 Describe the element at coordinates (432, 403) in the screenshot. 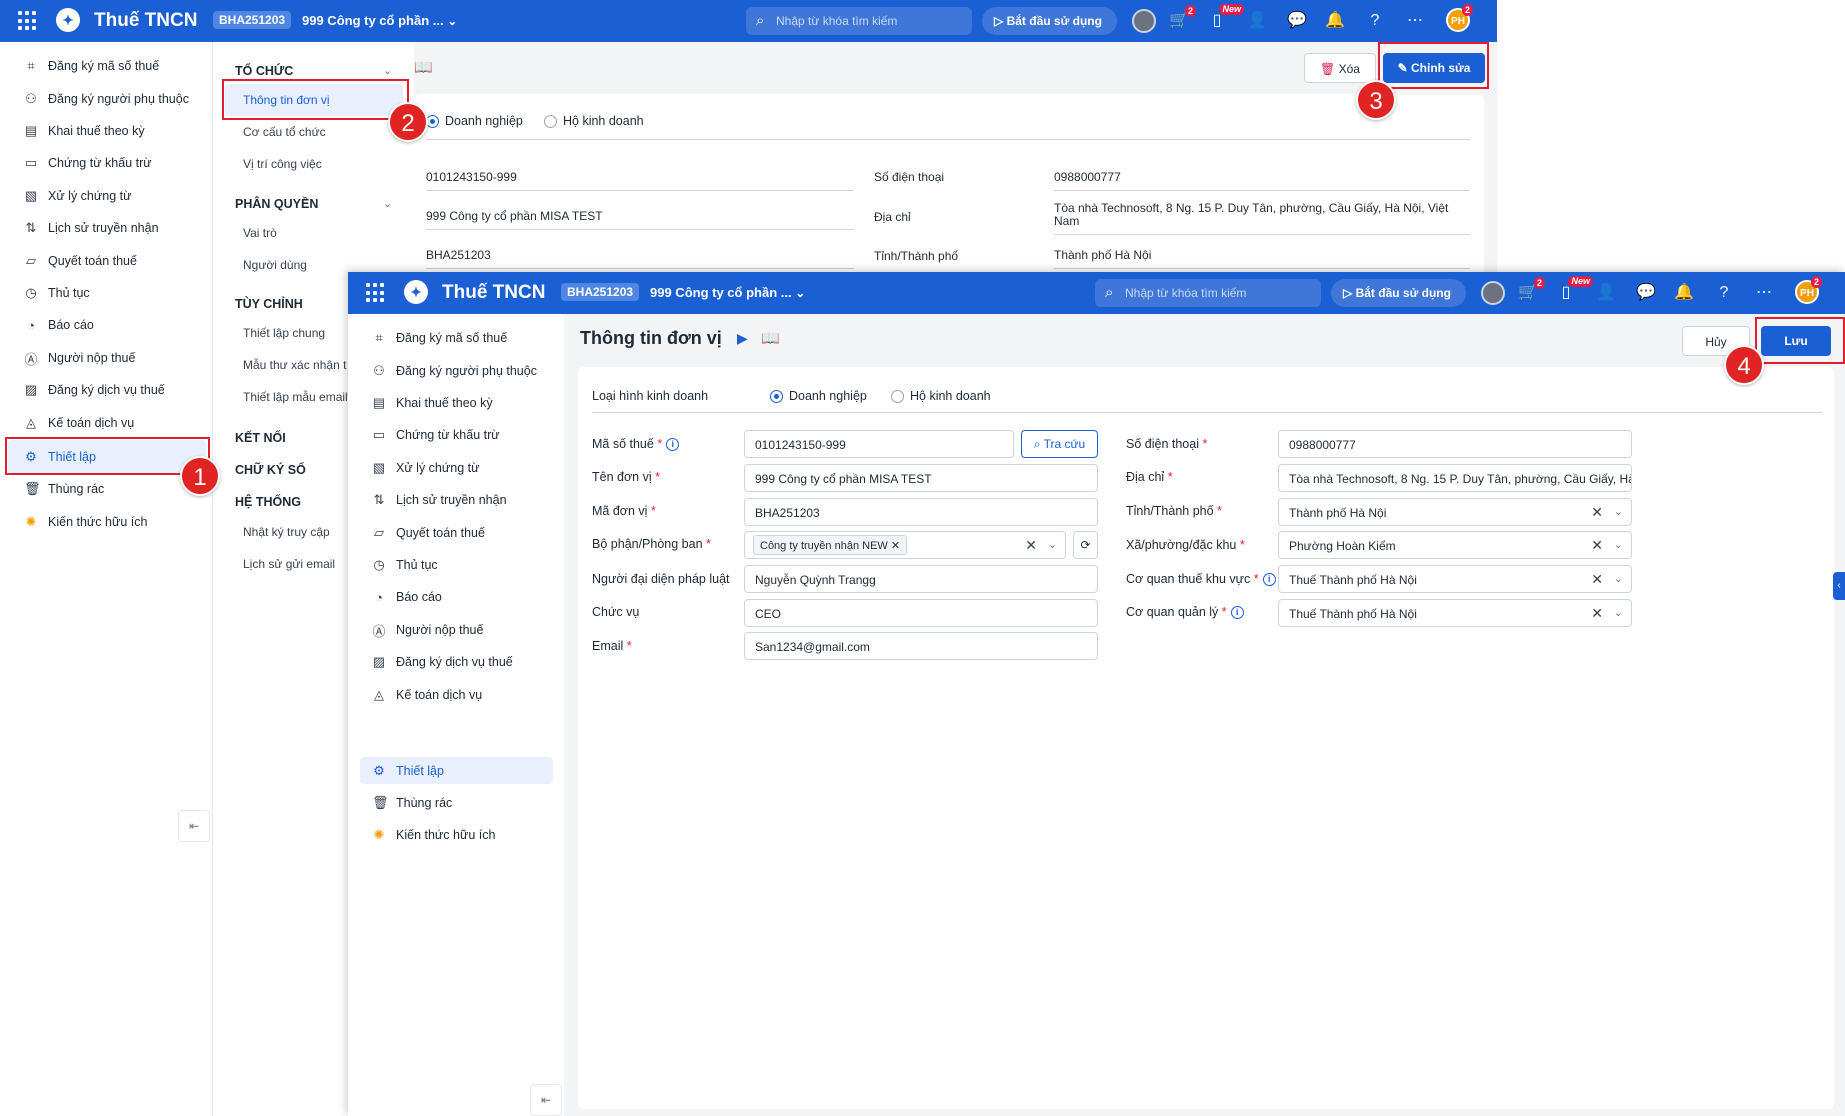

I see `nav-item-periodic-tax: ▤ Khai thuế theo kỳ` at that location.